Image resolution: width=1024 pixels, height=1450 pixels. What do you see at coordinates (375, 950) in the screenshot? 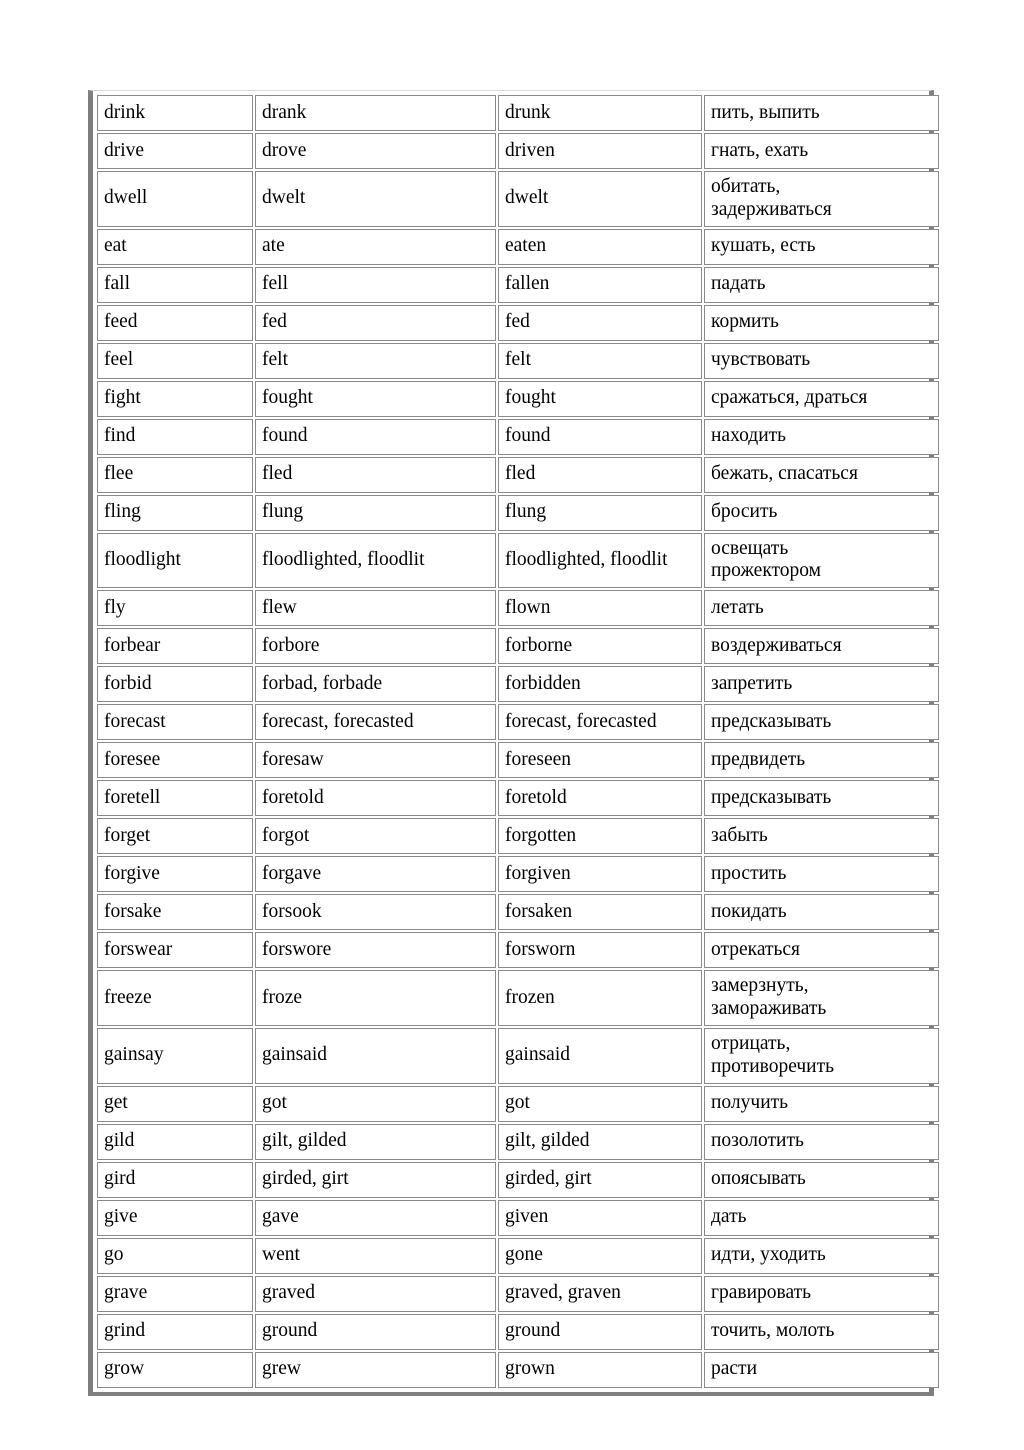
I see `cell-past-simple: forswore` at bounding box center [375, 950].